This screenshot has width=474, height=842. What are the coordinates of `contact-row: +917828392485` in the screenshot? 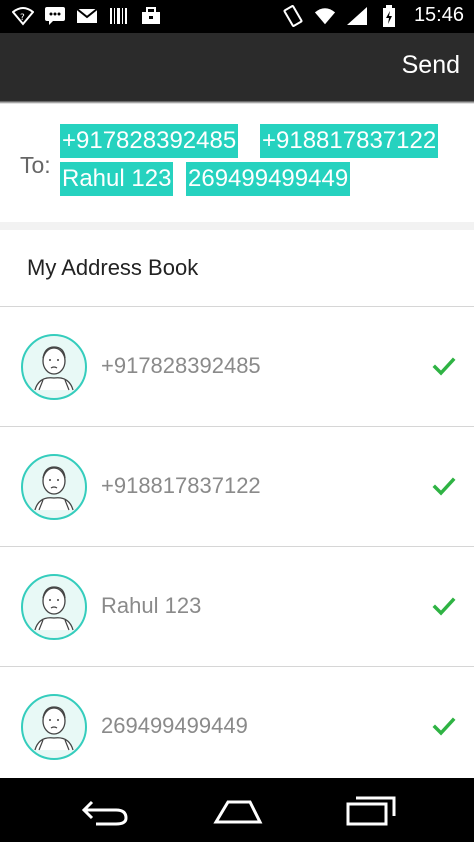 It's located at (237, 367).